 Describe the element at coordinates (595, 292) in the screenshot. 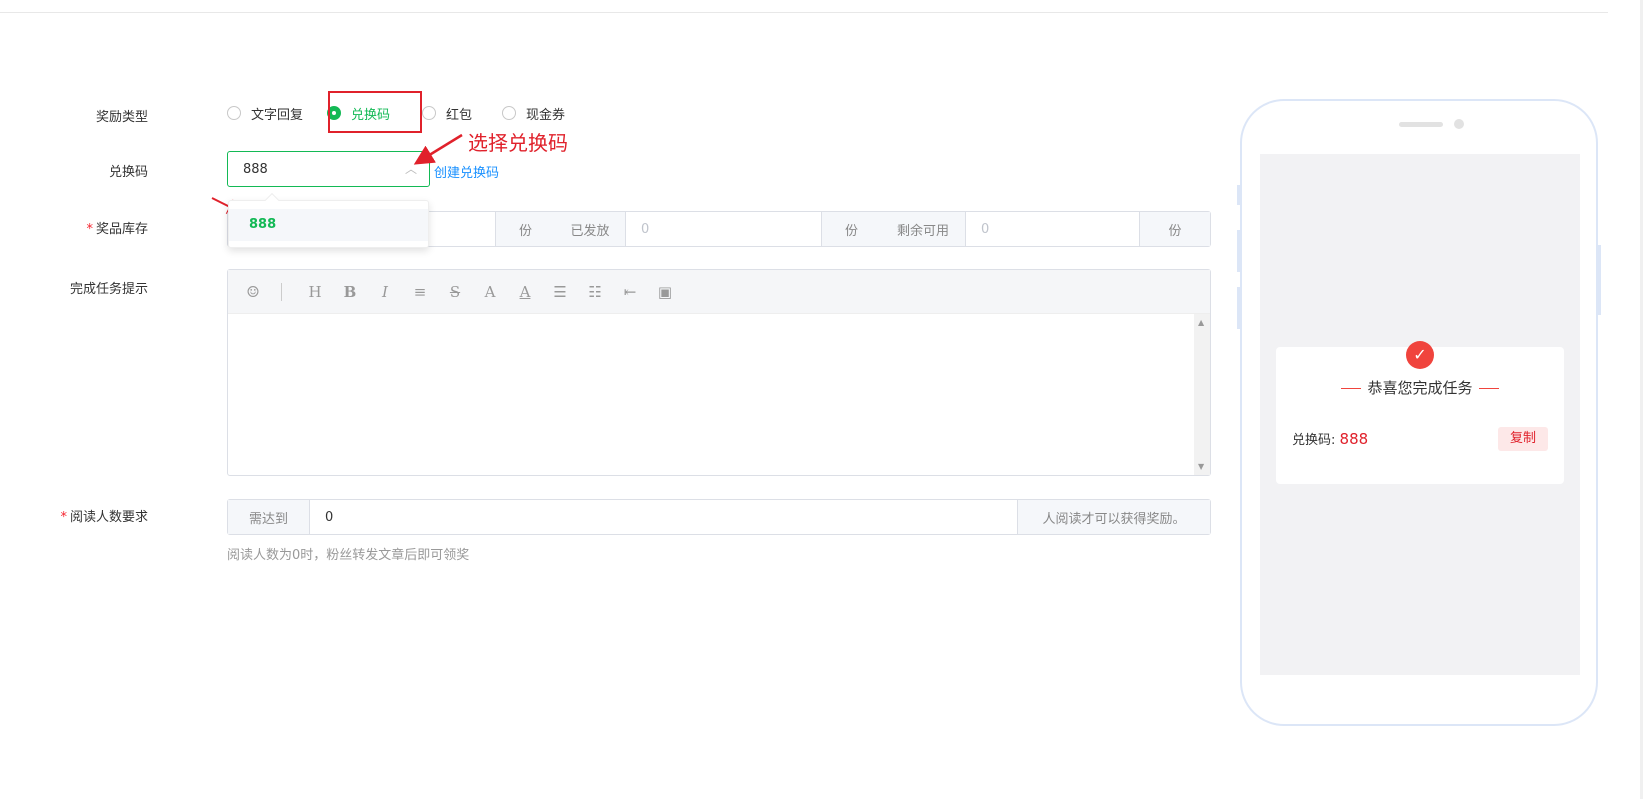

I see `unordered-list-icon: ☷` at that location.